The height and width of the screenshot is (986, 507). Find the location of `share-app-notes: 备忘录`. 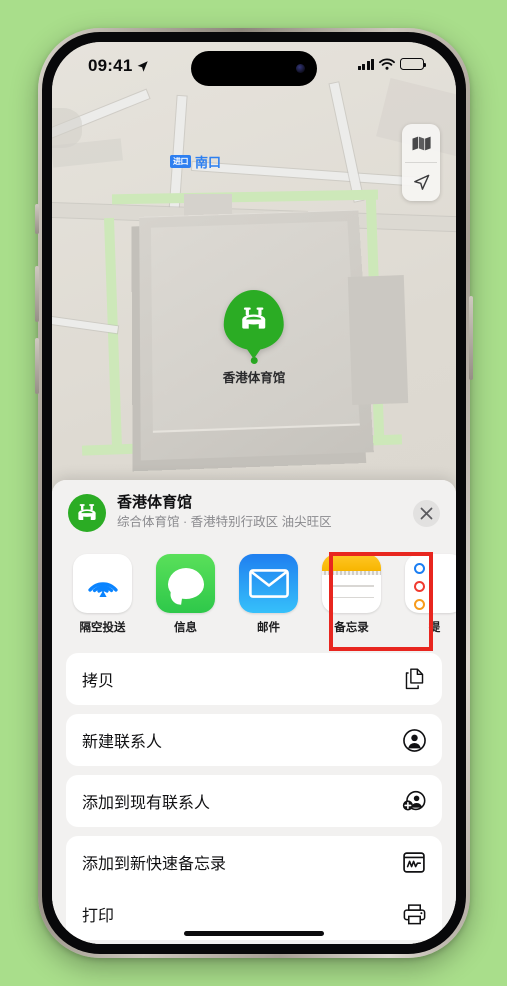

share-app-notes: 备忘录 is located at coordinates (351, 594).